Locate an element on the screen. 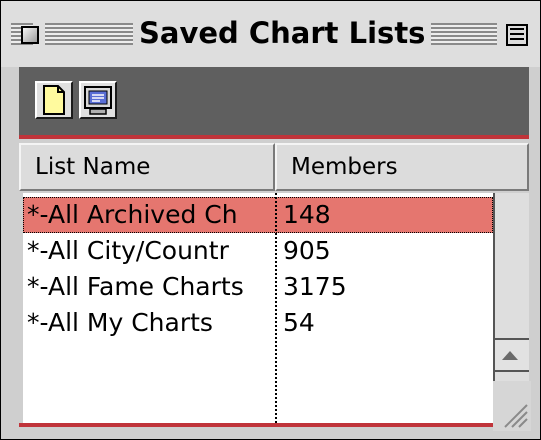 The image size is (541, 440). column-header-list-name: List Name is located at coordinates (147, 167).